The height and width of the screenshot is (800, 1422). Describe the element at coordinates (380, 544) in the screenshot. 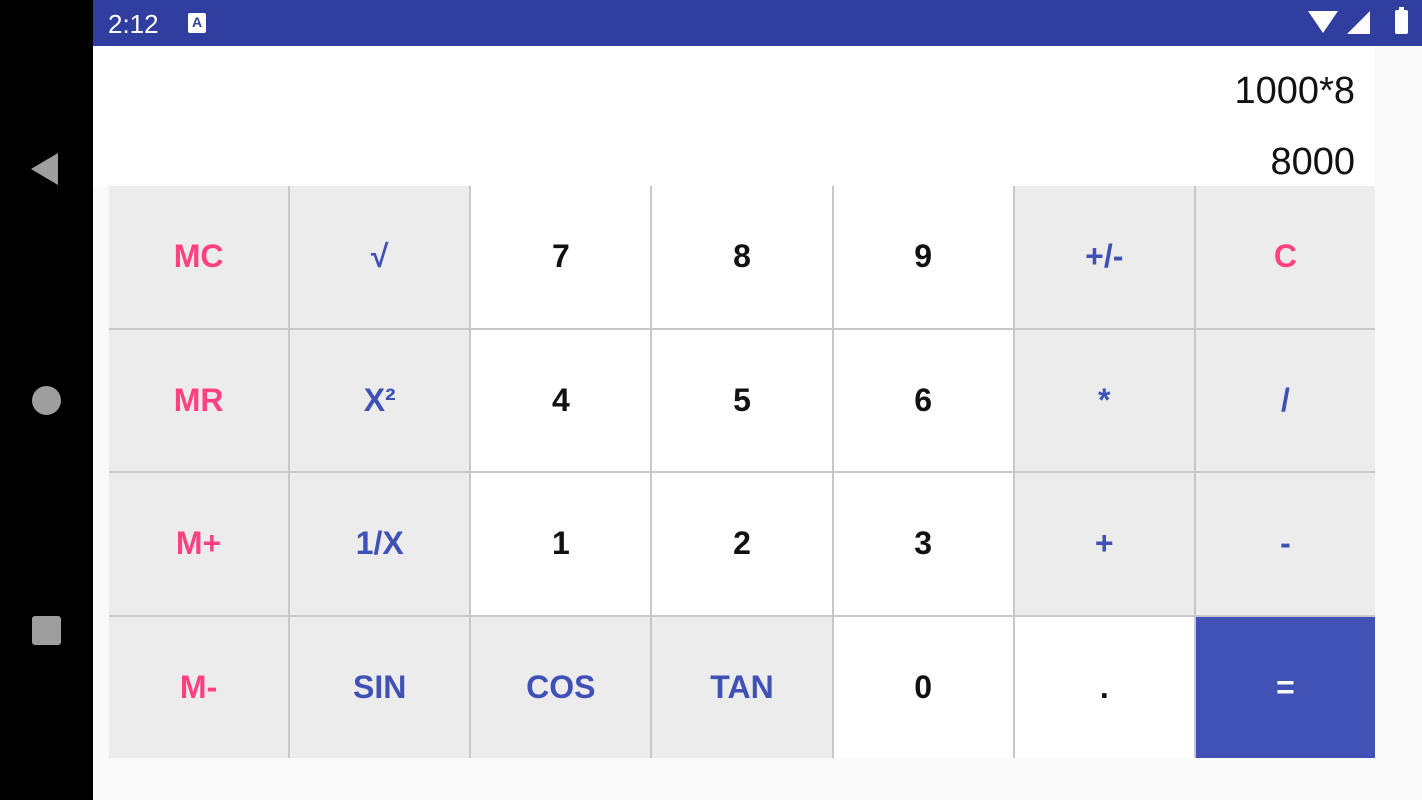

I see `reciprocal-button: 1/X` at that location.